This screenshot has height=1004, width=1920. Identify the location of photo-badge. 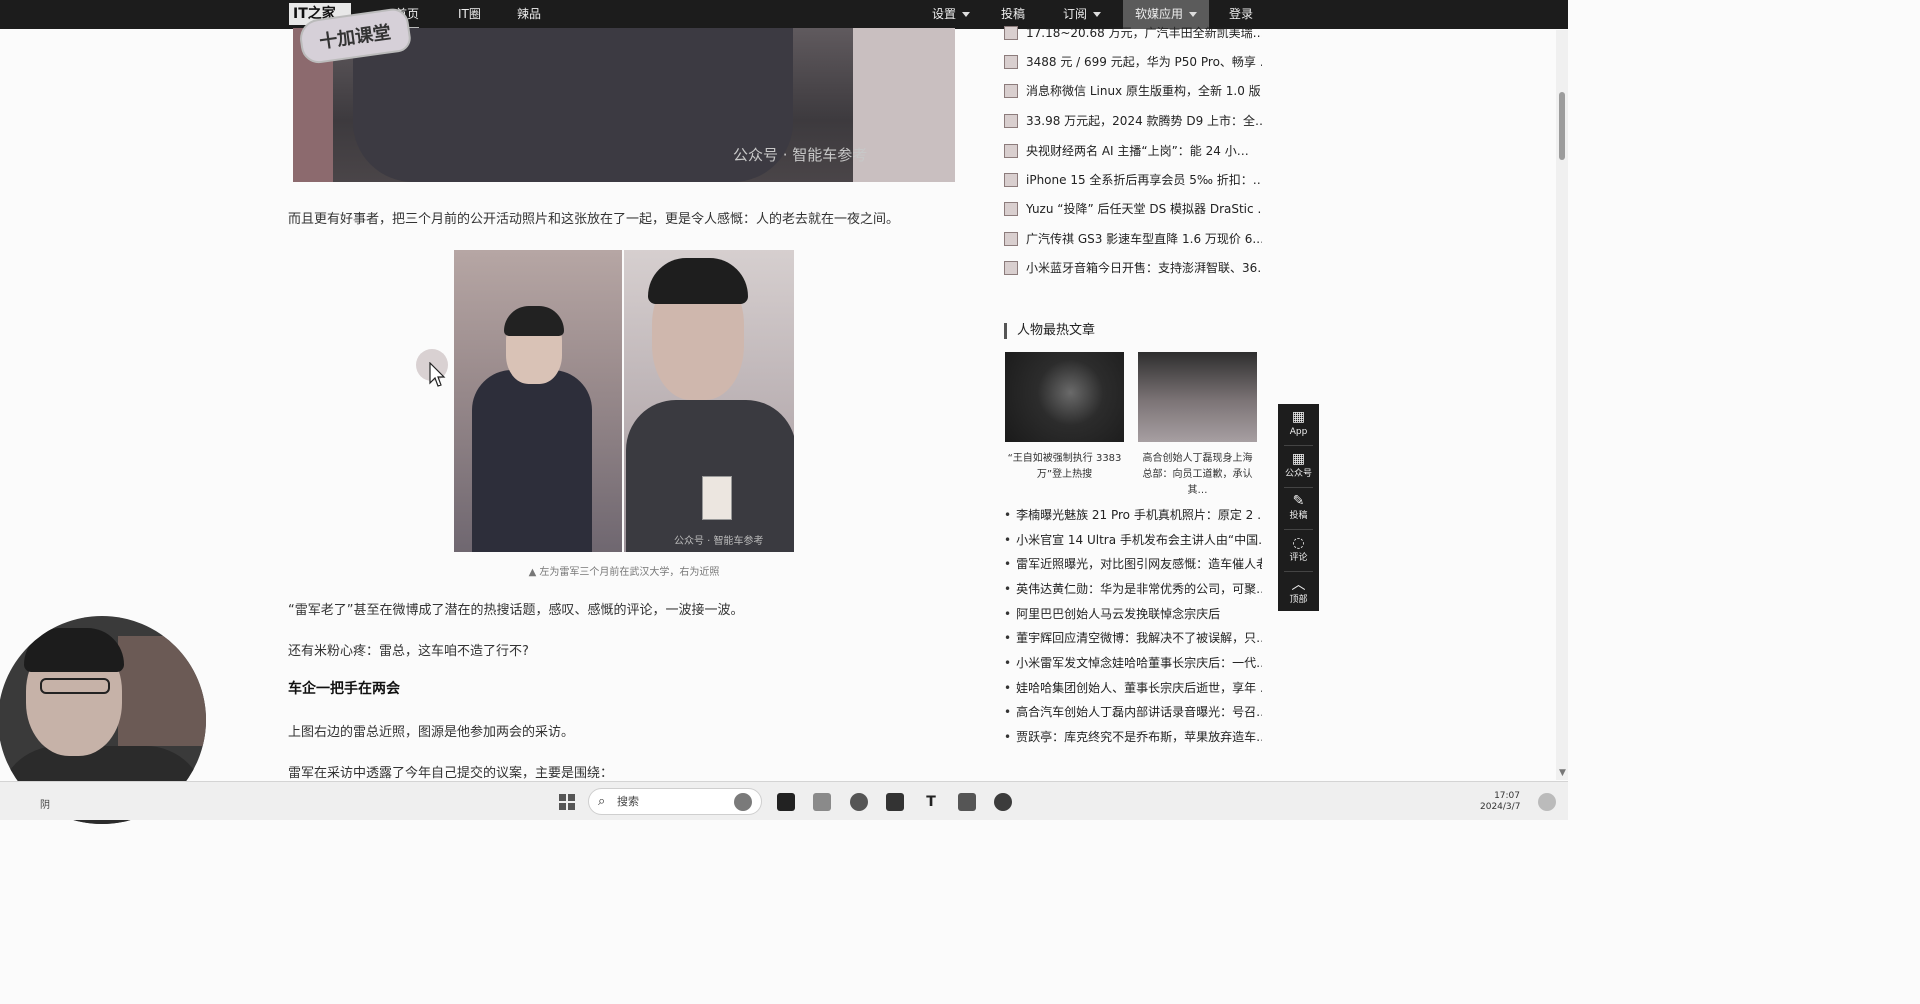
(717, 498).